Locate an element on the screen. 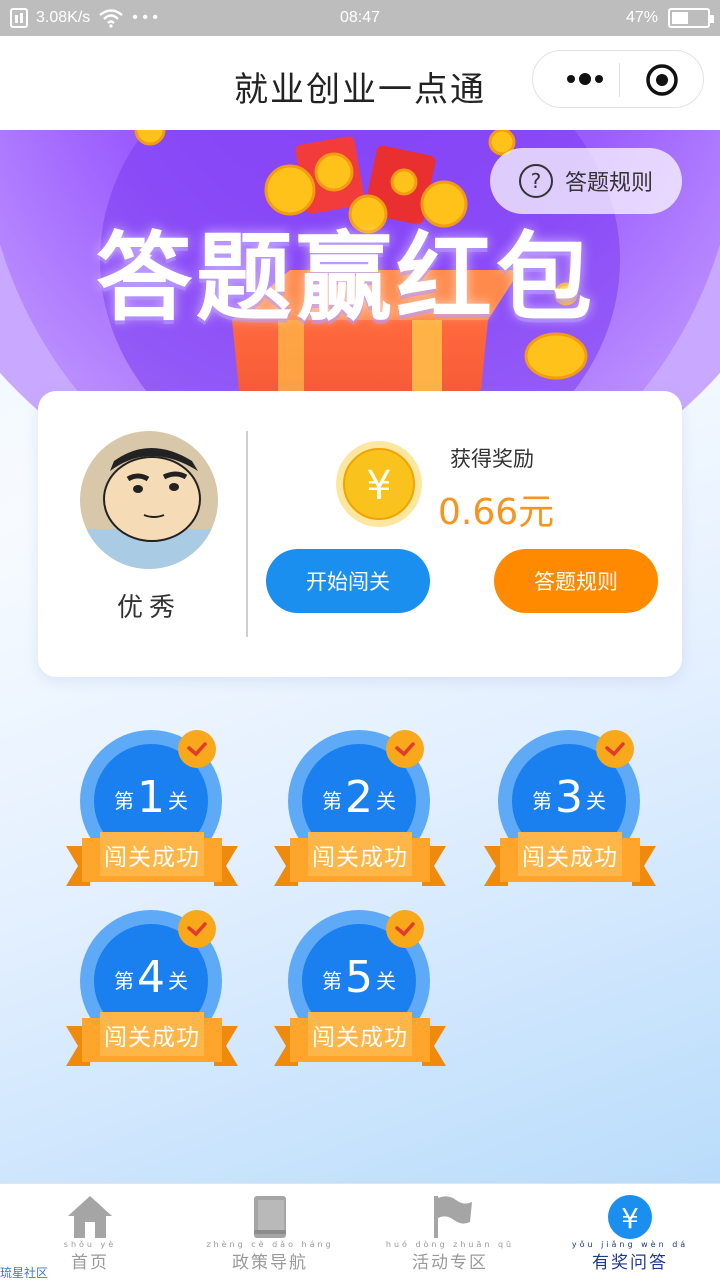 The height and width of the screenshot is (1280, 720). status-right: 47% is located at coordinates (669, 18).